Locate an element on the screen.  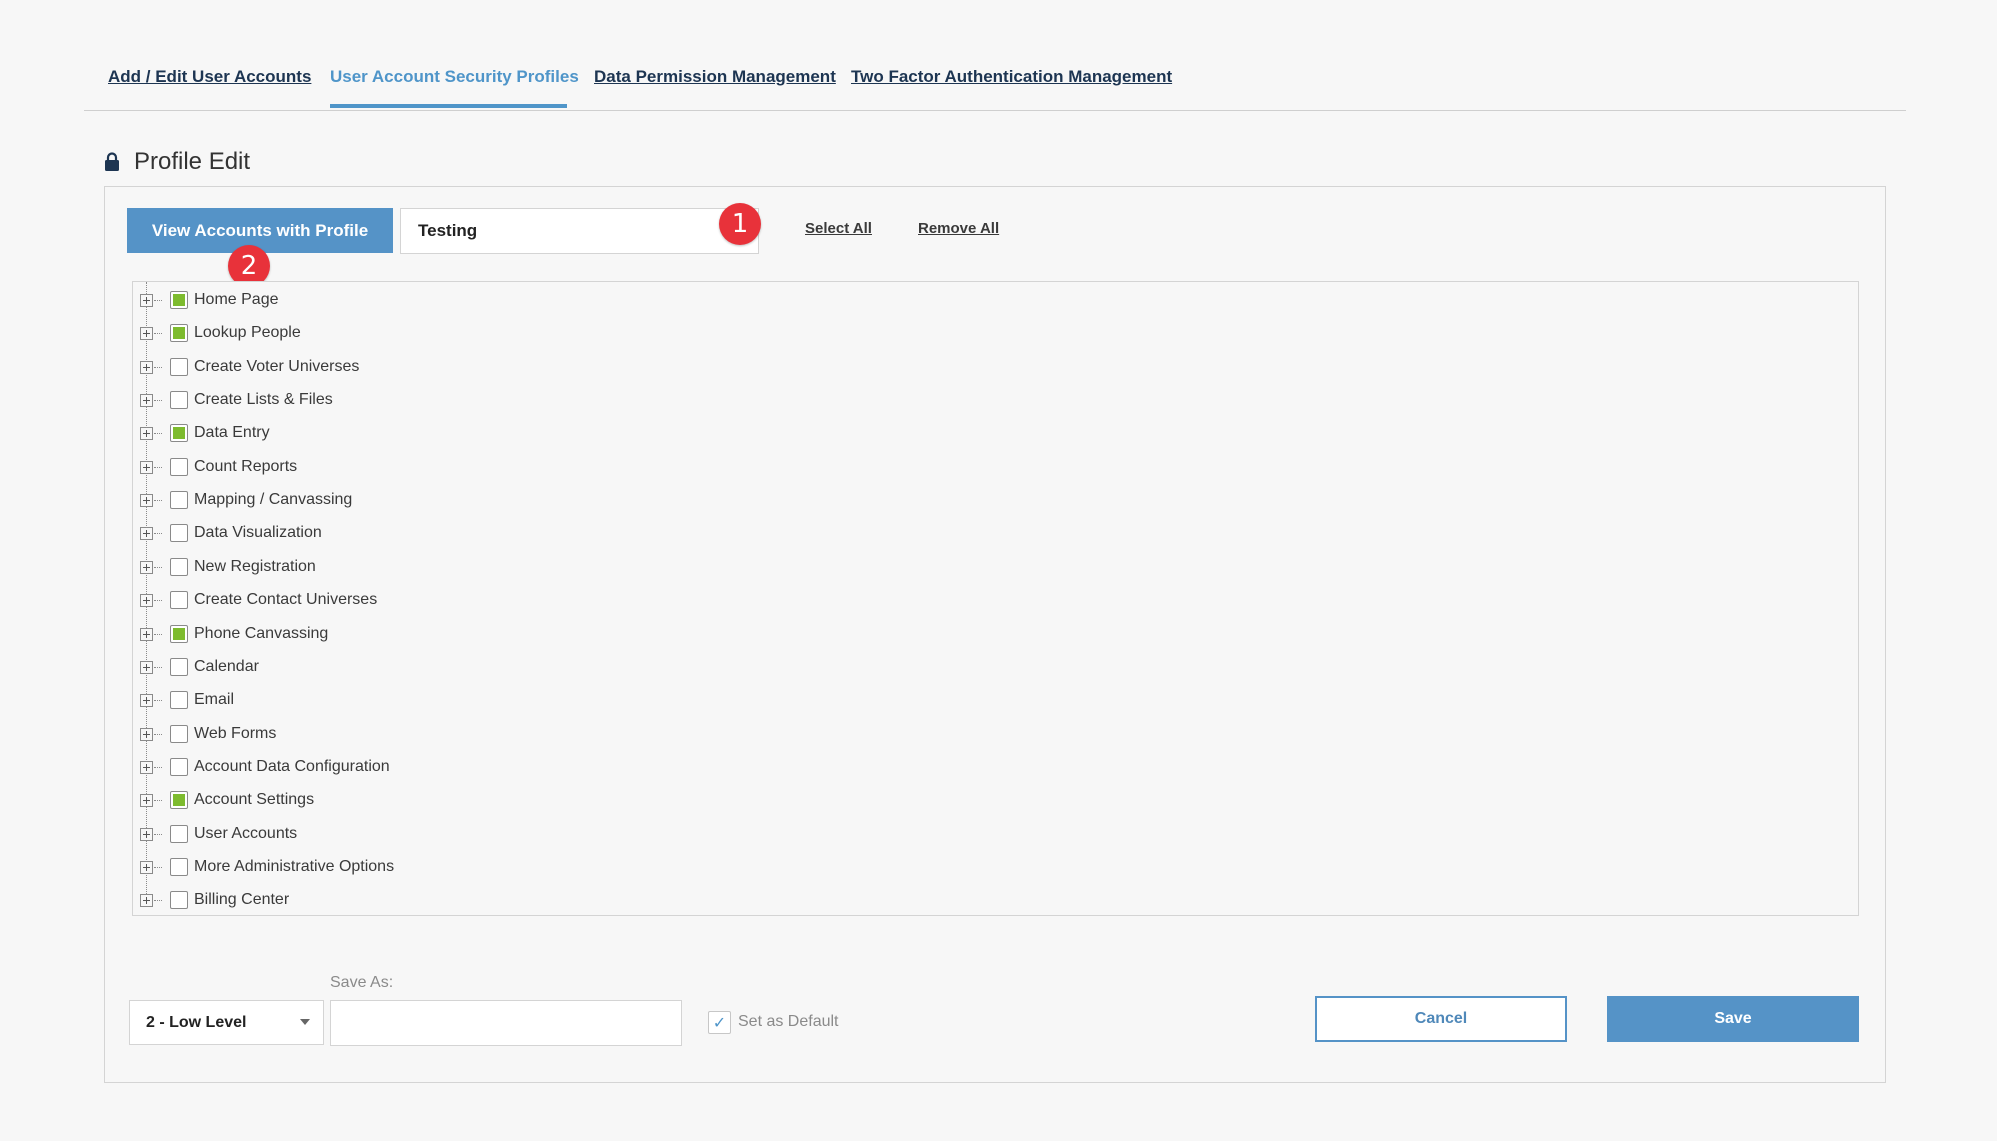
tree-item-label: Phone Canvassing is located at coordinates (261, 634).